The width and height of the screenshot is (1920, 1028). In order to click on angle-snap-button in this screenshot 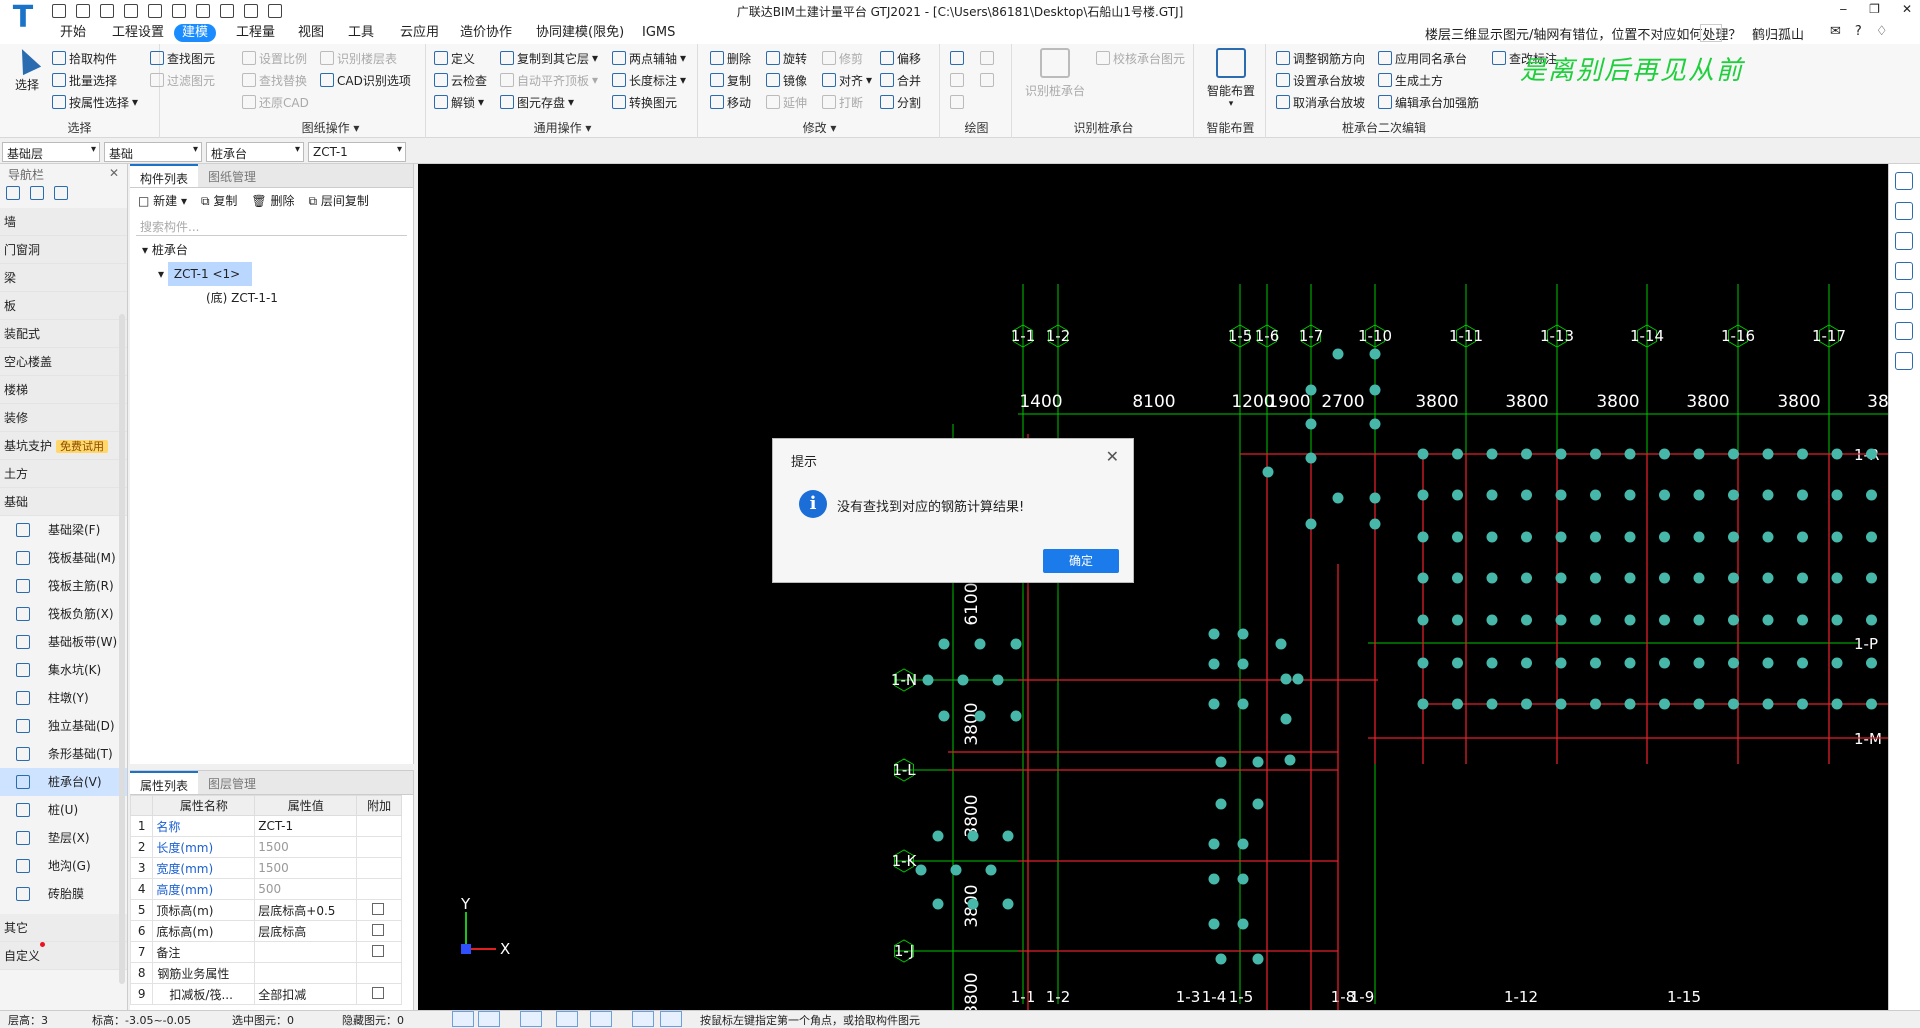, I will do `click(567, 1019)`.